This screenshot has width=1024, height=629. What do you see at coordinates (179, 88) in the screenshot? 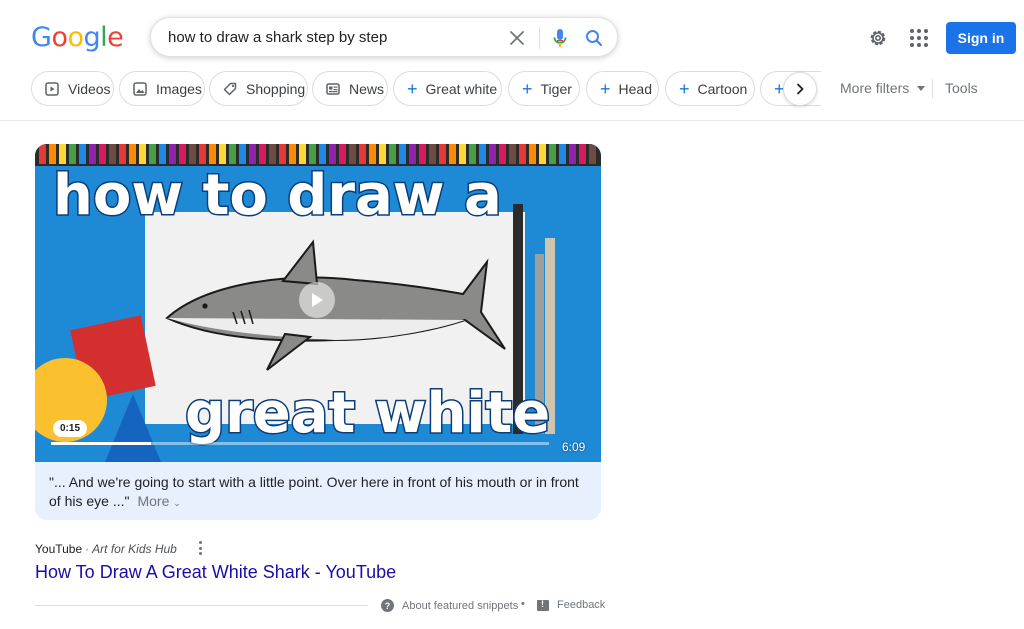
I see `chip-label: Images` at bounding box center [179, 88].